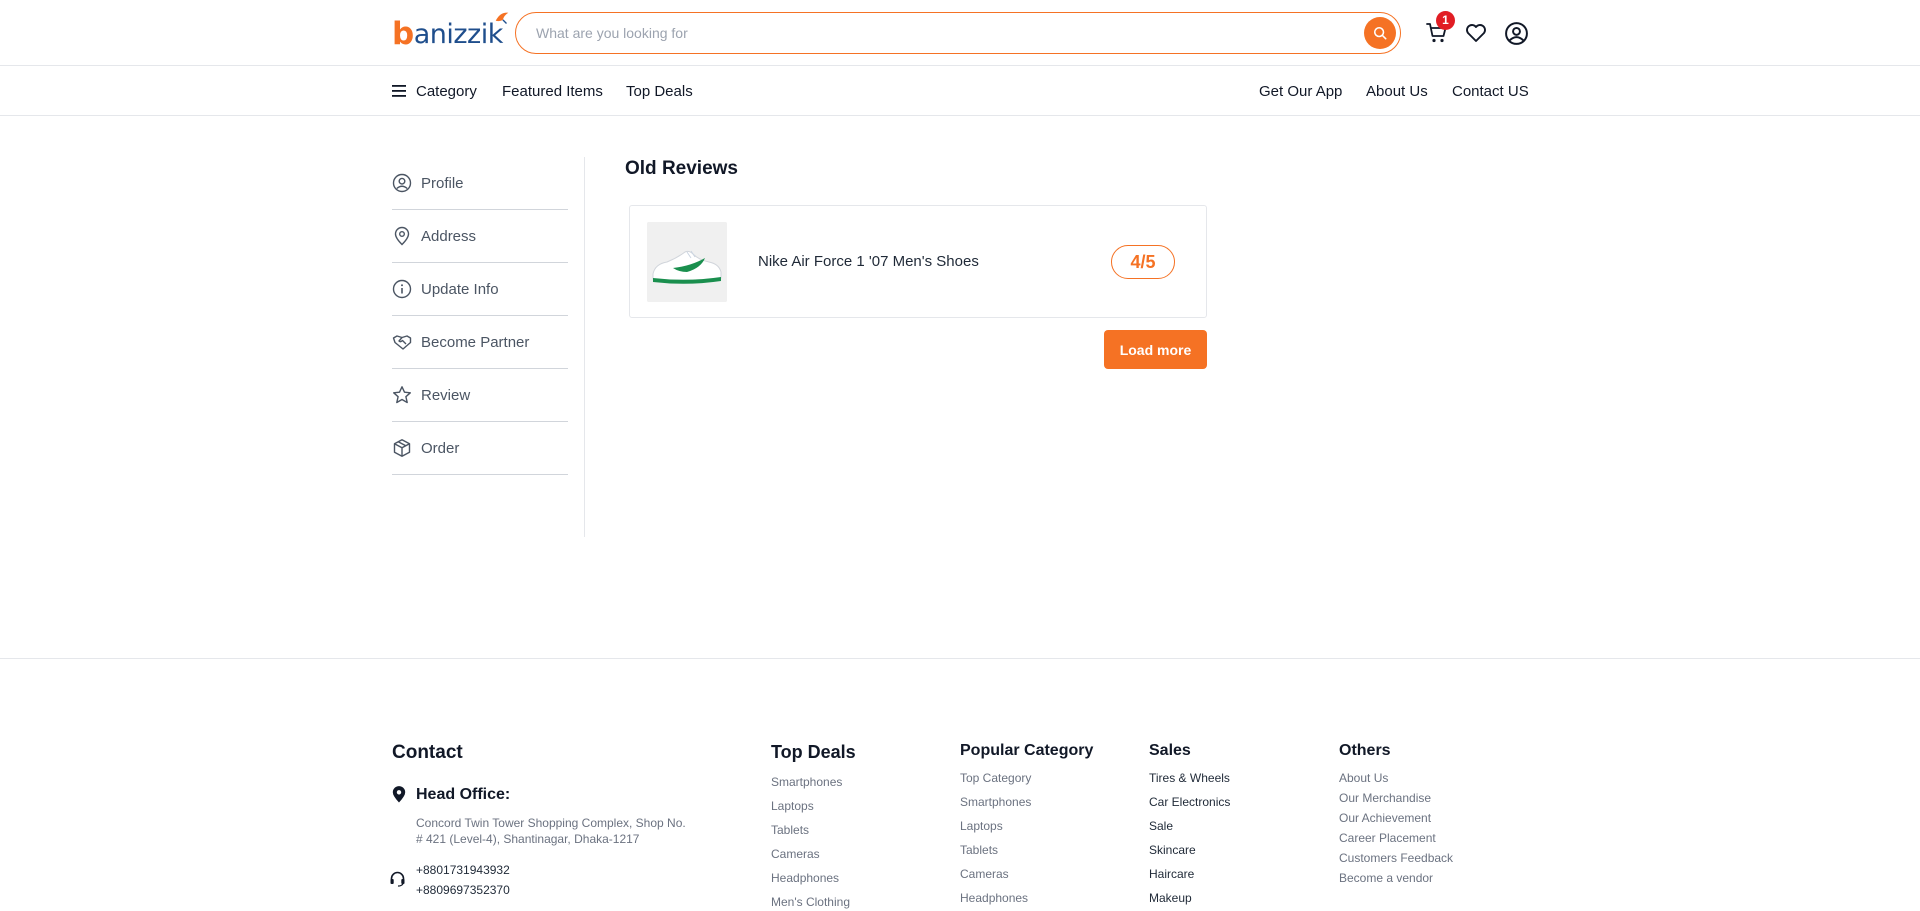 The height and width of the screenshot is (911, 1920). I want to click on footer-link: Customers Feedback, so click(1396, 858).